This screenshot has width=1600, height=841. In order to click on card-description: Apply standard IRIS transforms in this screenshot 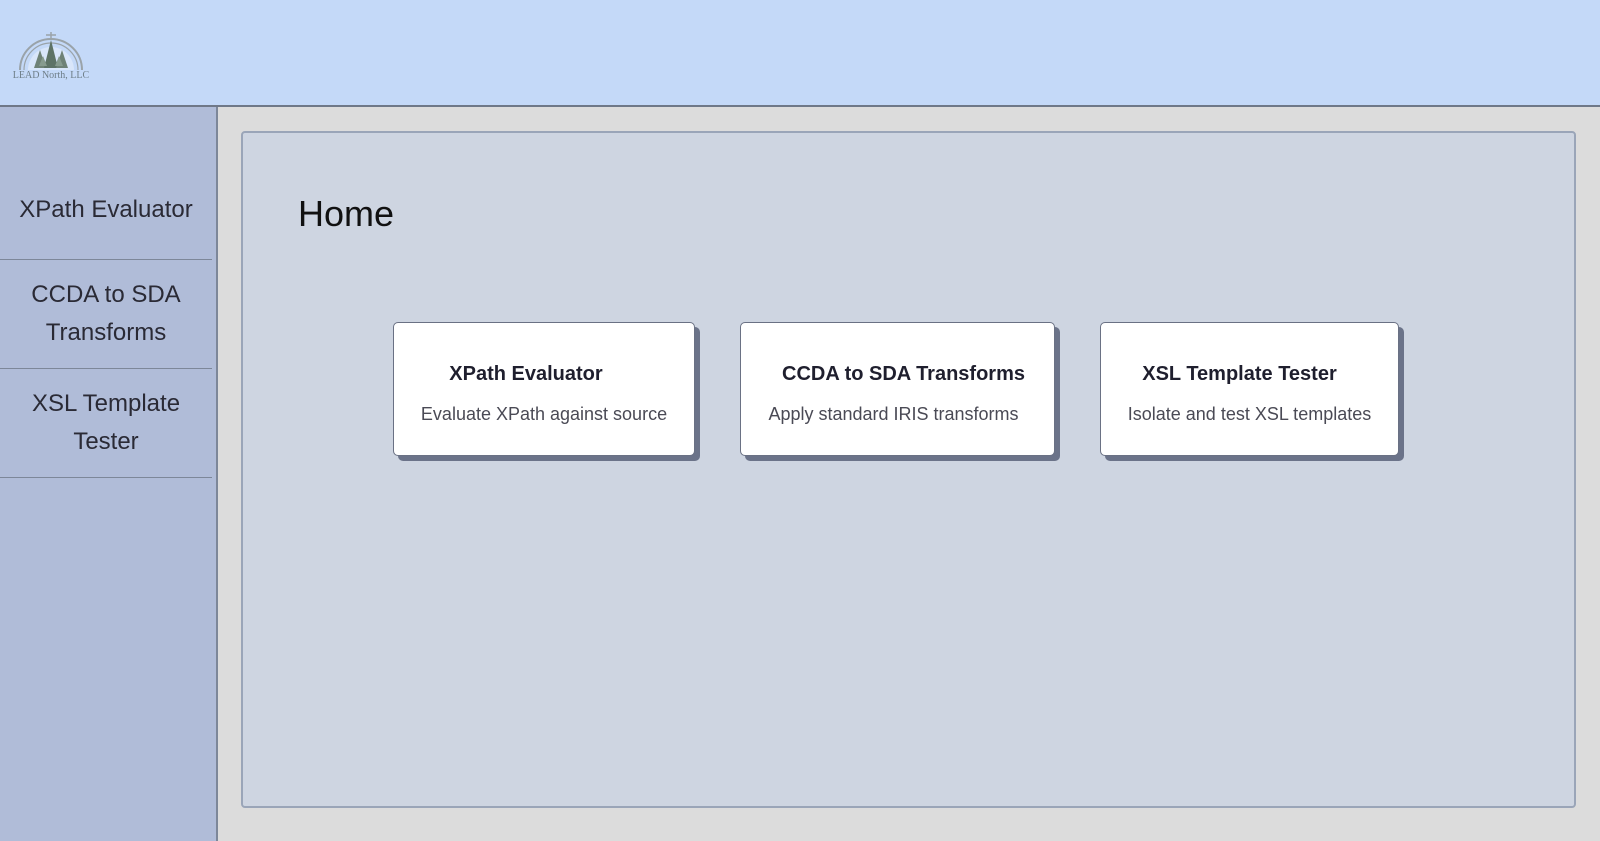, I will do `click(893, 414)`.